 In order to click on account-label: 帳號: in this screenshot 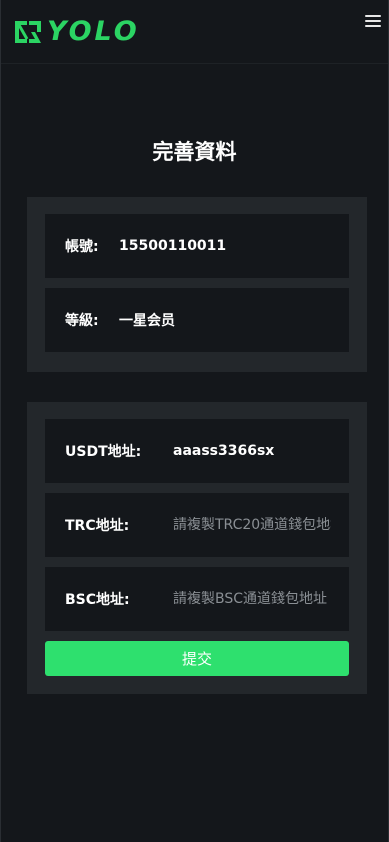, I will do `click(82, 247)`.